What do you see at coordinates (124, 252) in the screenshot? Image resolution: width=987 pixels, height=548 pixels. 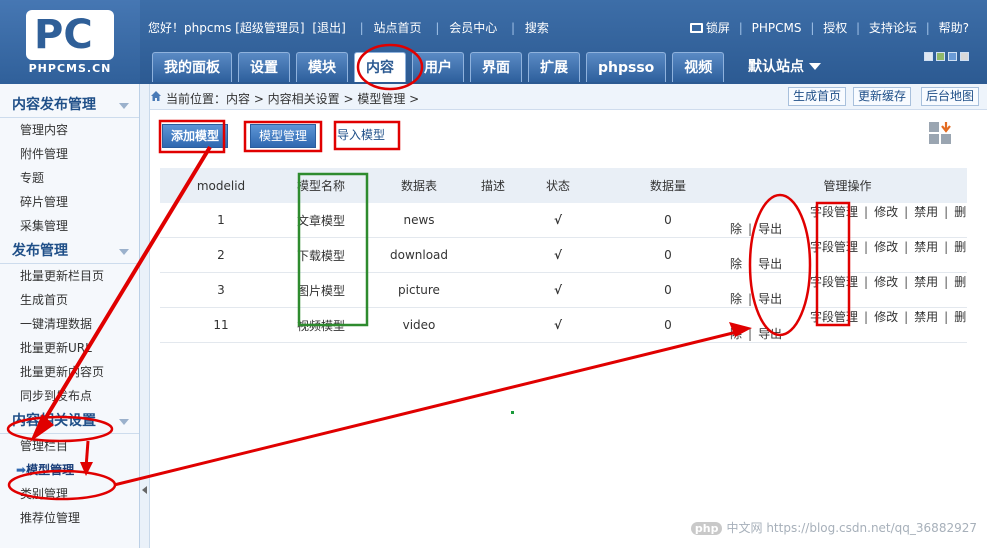 I see `caret-down-icon` at bounding box center [124, 252].